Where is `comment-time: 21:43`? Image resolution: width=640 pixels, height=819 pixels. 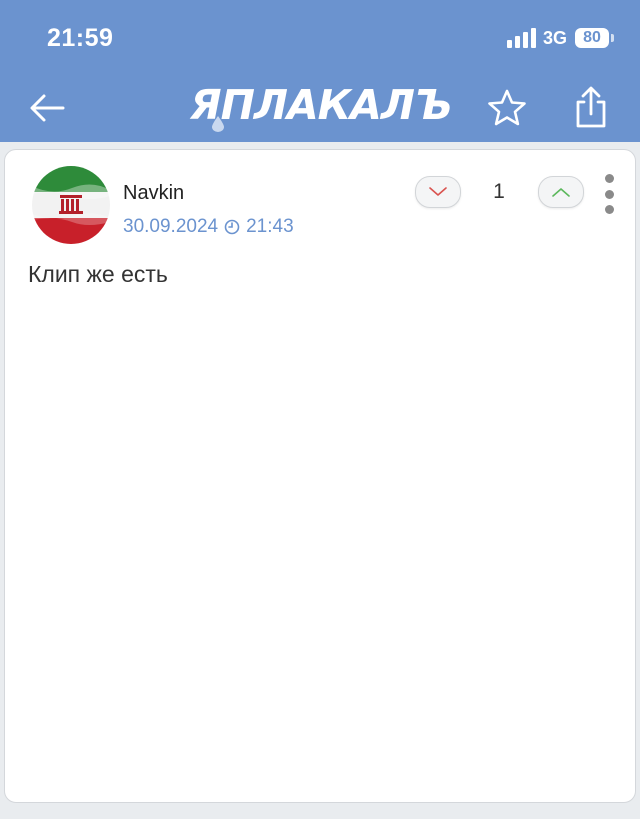 comment-time: 21:43 is located at coordinates (270, 226).